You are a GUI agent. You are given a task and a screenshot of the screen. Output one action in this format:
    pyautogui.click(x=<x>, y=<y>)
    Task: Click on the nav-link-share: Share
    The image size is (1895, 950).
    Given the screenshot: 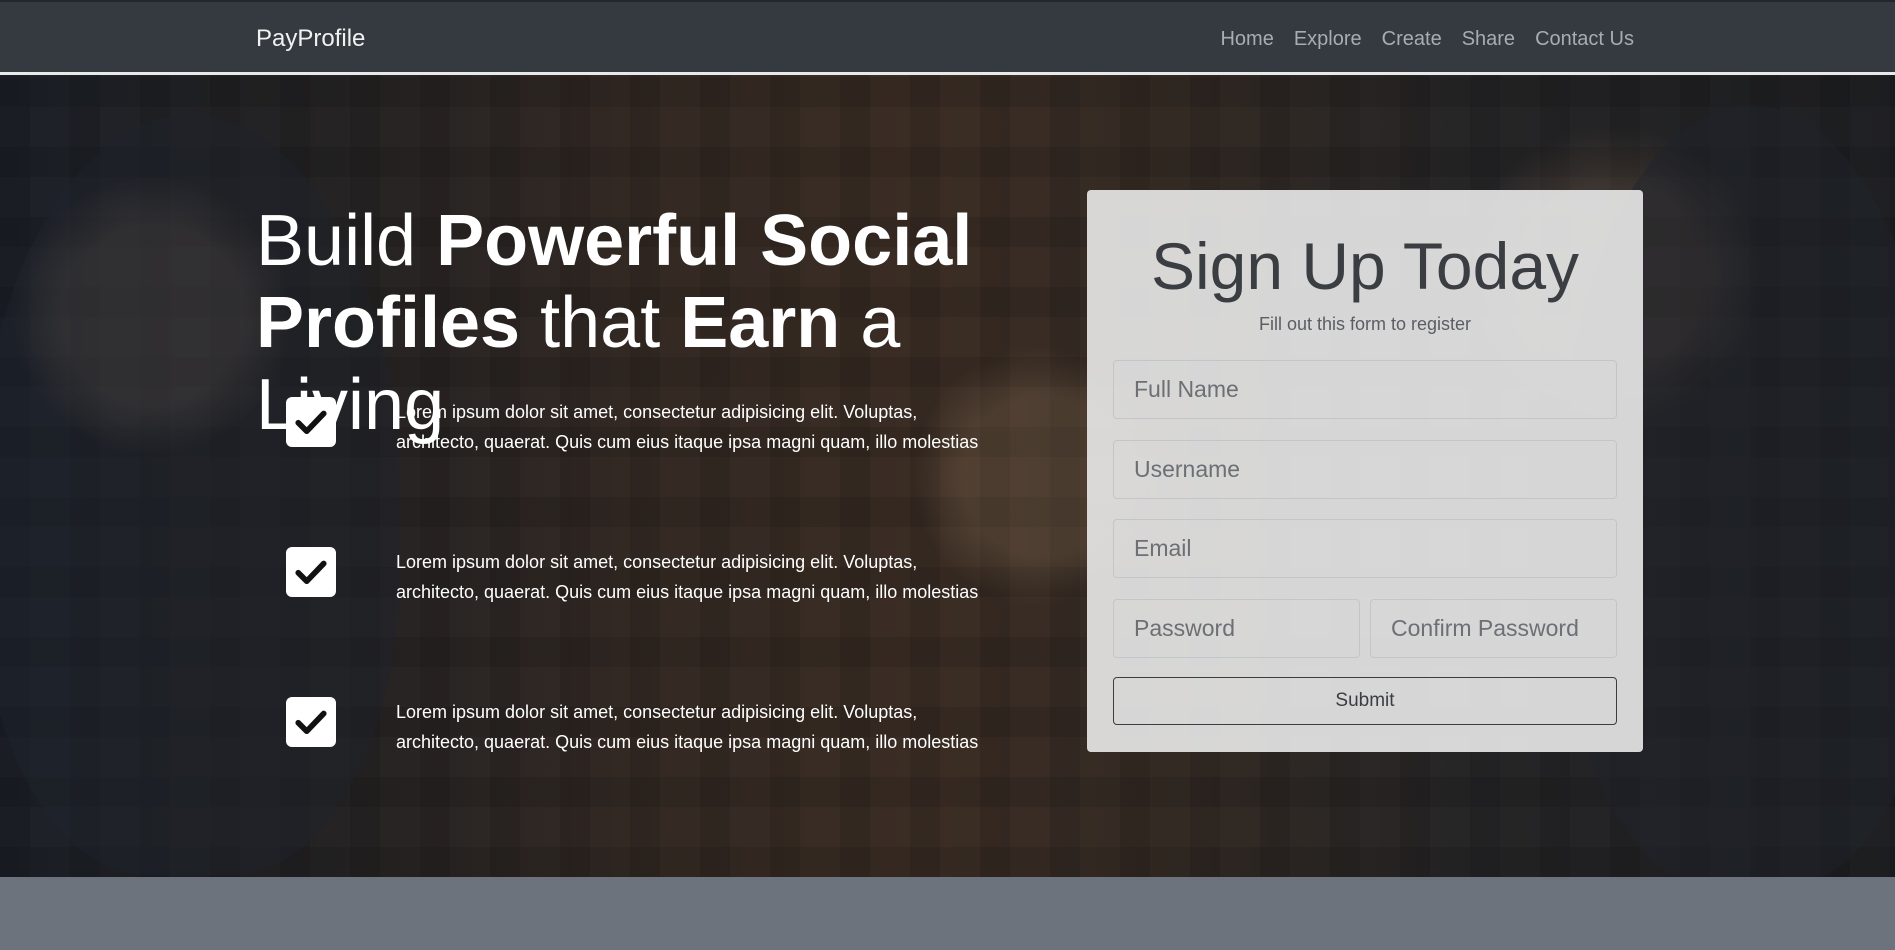 What is the action you would take?
    pyautogui.click(x=1488, y=39)
    